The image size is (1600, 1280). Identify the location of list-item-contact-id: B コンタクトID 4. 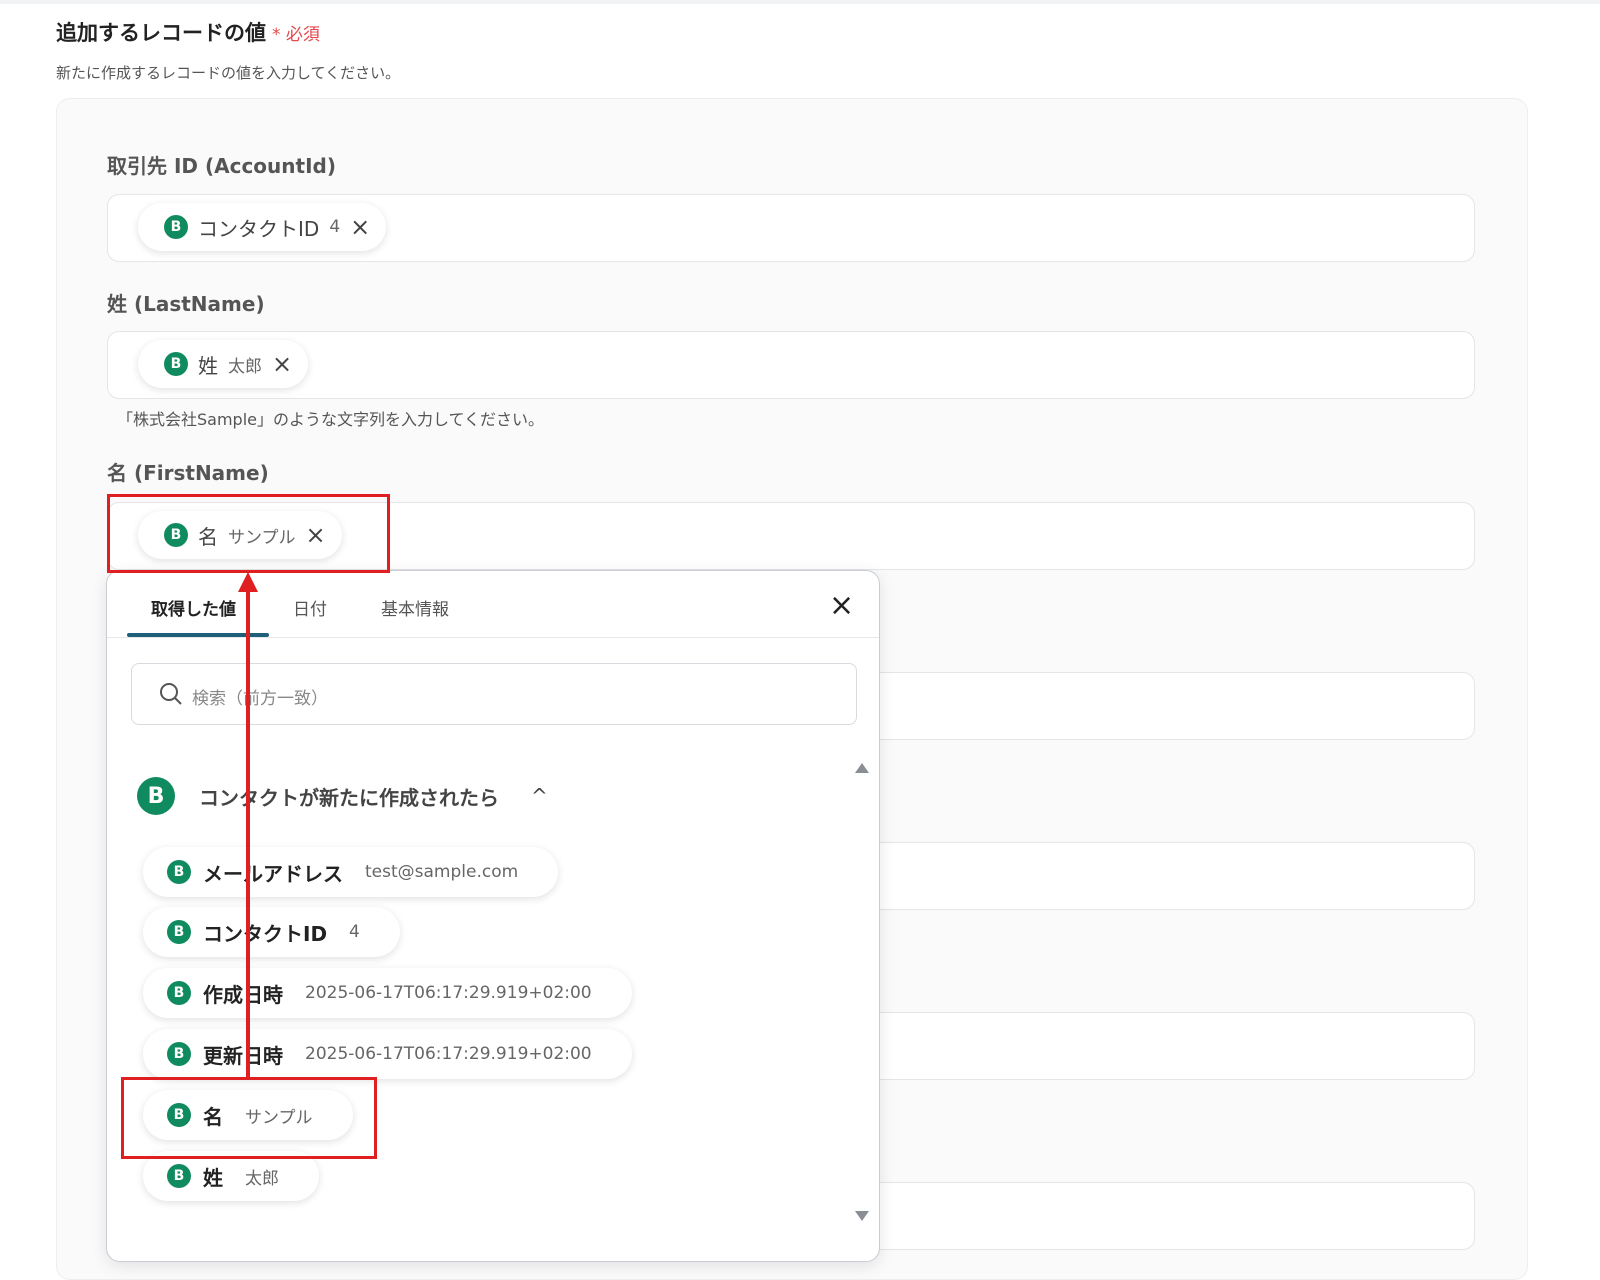
(271, 932).